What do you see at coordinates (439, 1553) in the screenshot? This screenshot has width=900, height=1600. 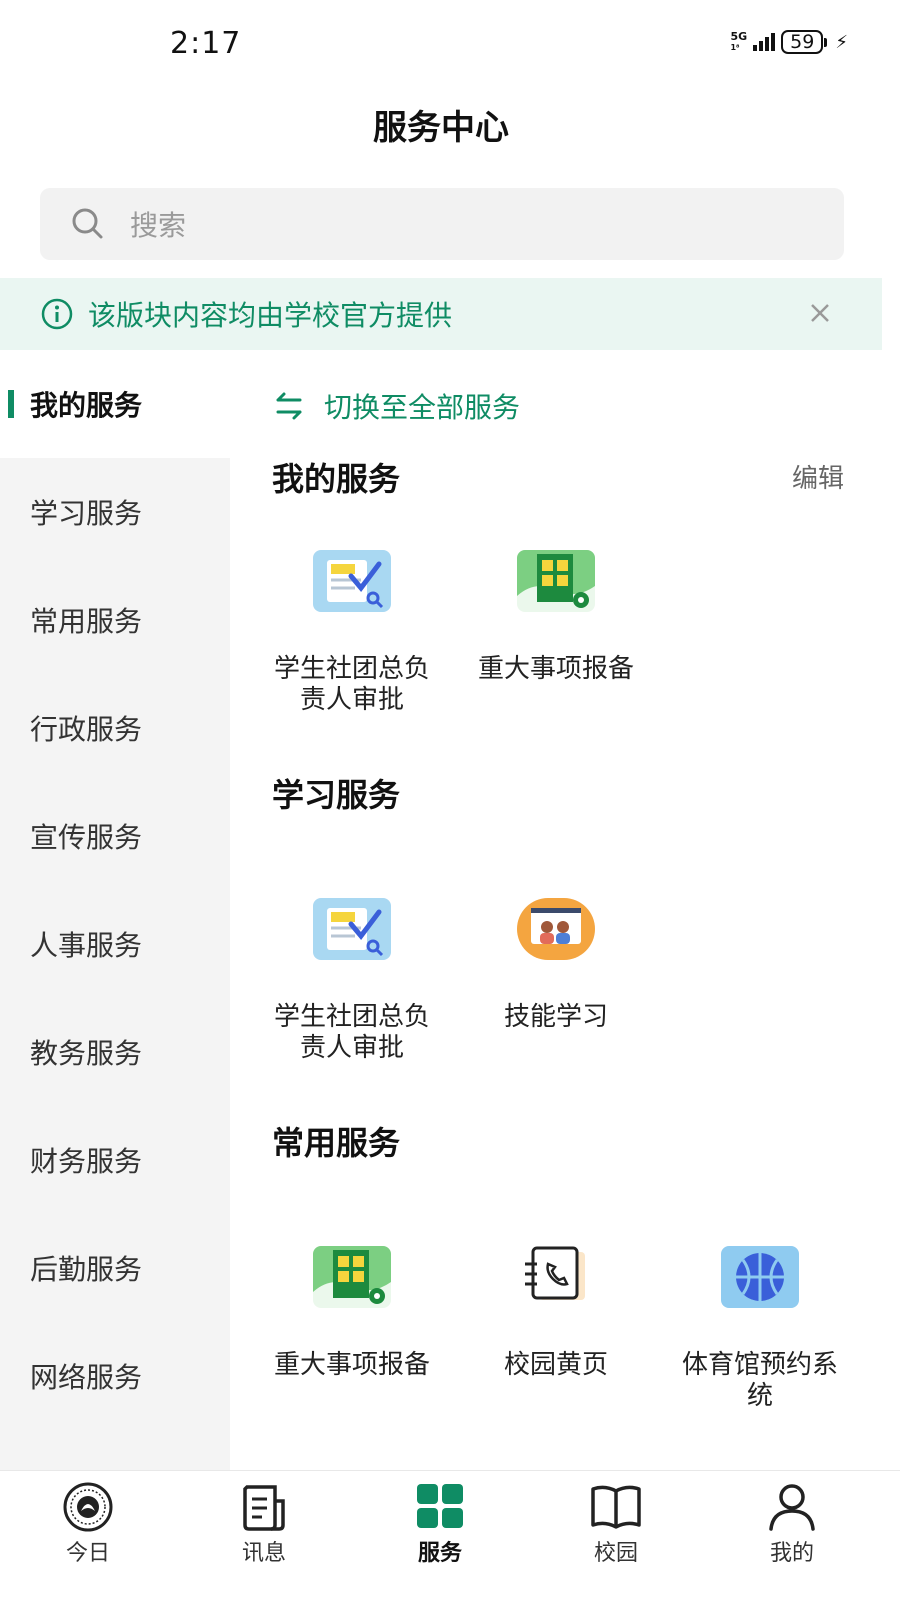 I see `tab-label: 服务` at bounding box center [439, 1553].